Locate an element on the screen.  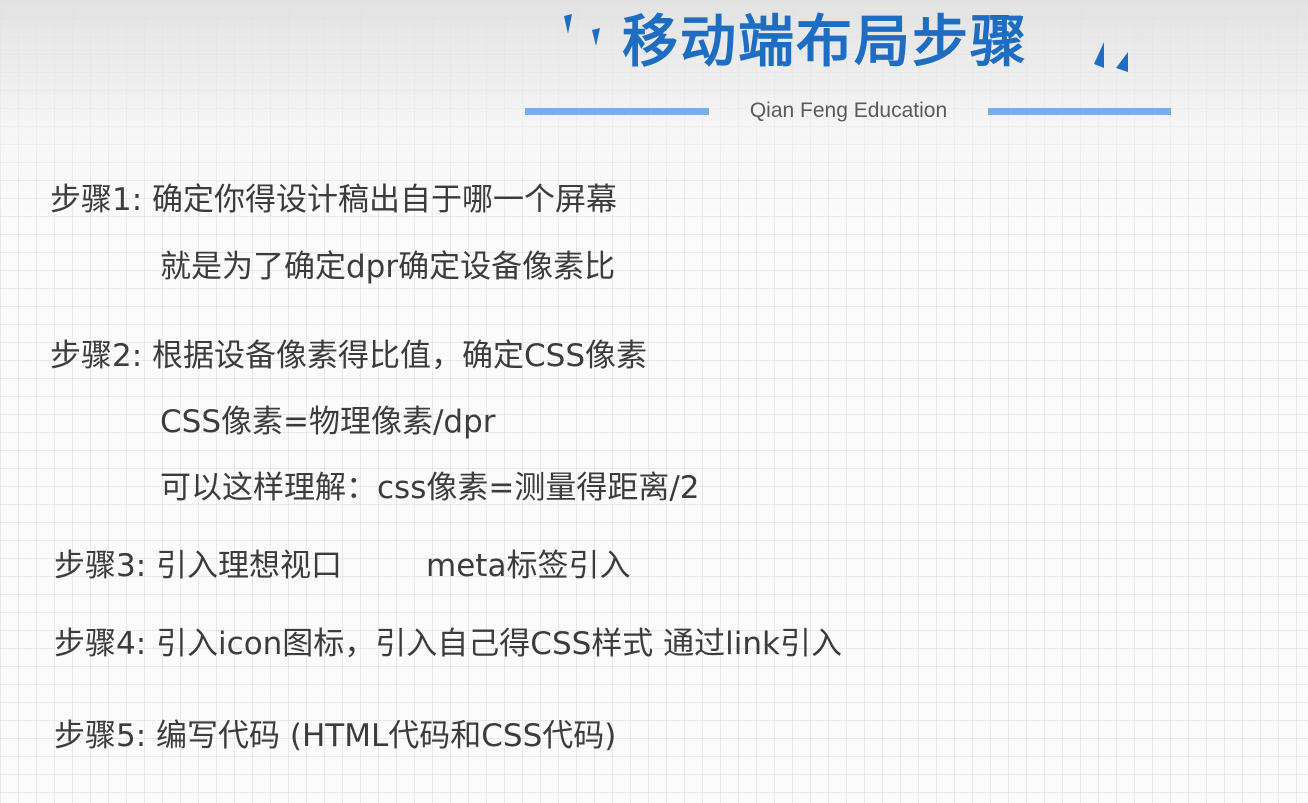
quote-mark-left-icon is located at coordinates (582, 30).